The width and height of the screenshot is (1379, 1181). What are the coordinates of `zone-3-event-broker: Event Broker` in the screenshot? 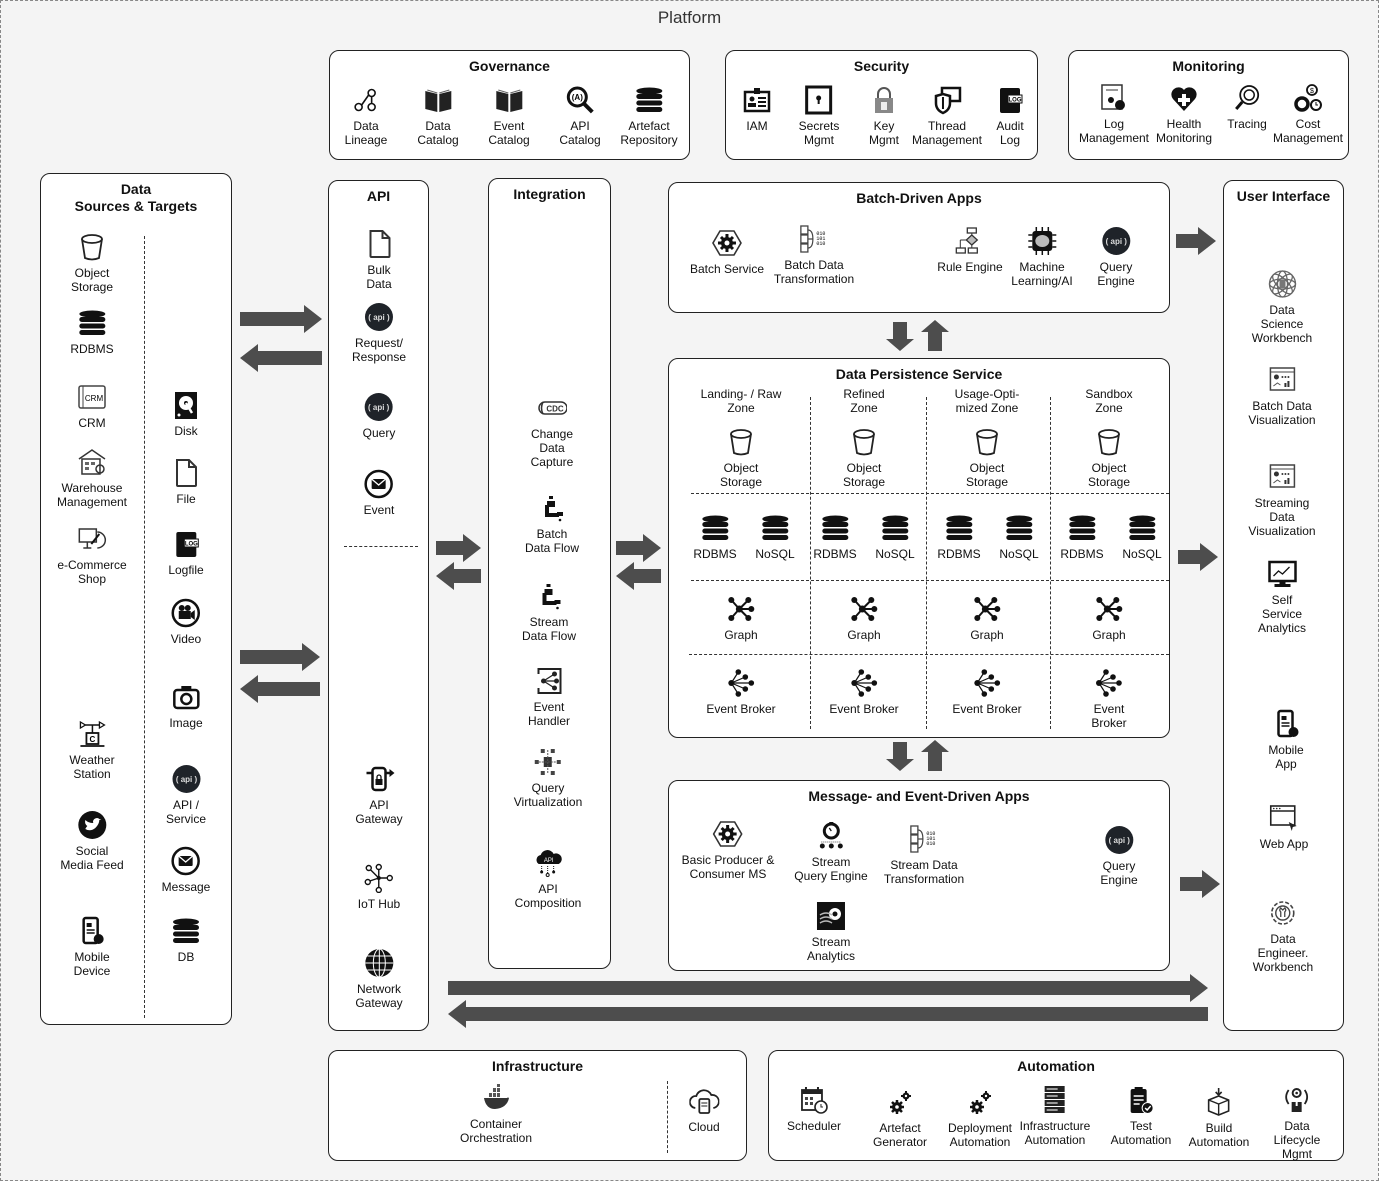 It's located at (987, 692).